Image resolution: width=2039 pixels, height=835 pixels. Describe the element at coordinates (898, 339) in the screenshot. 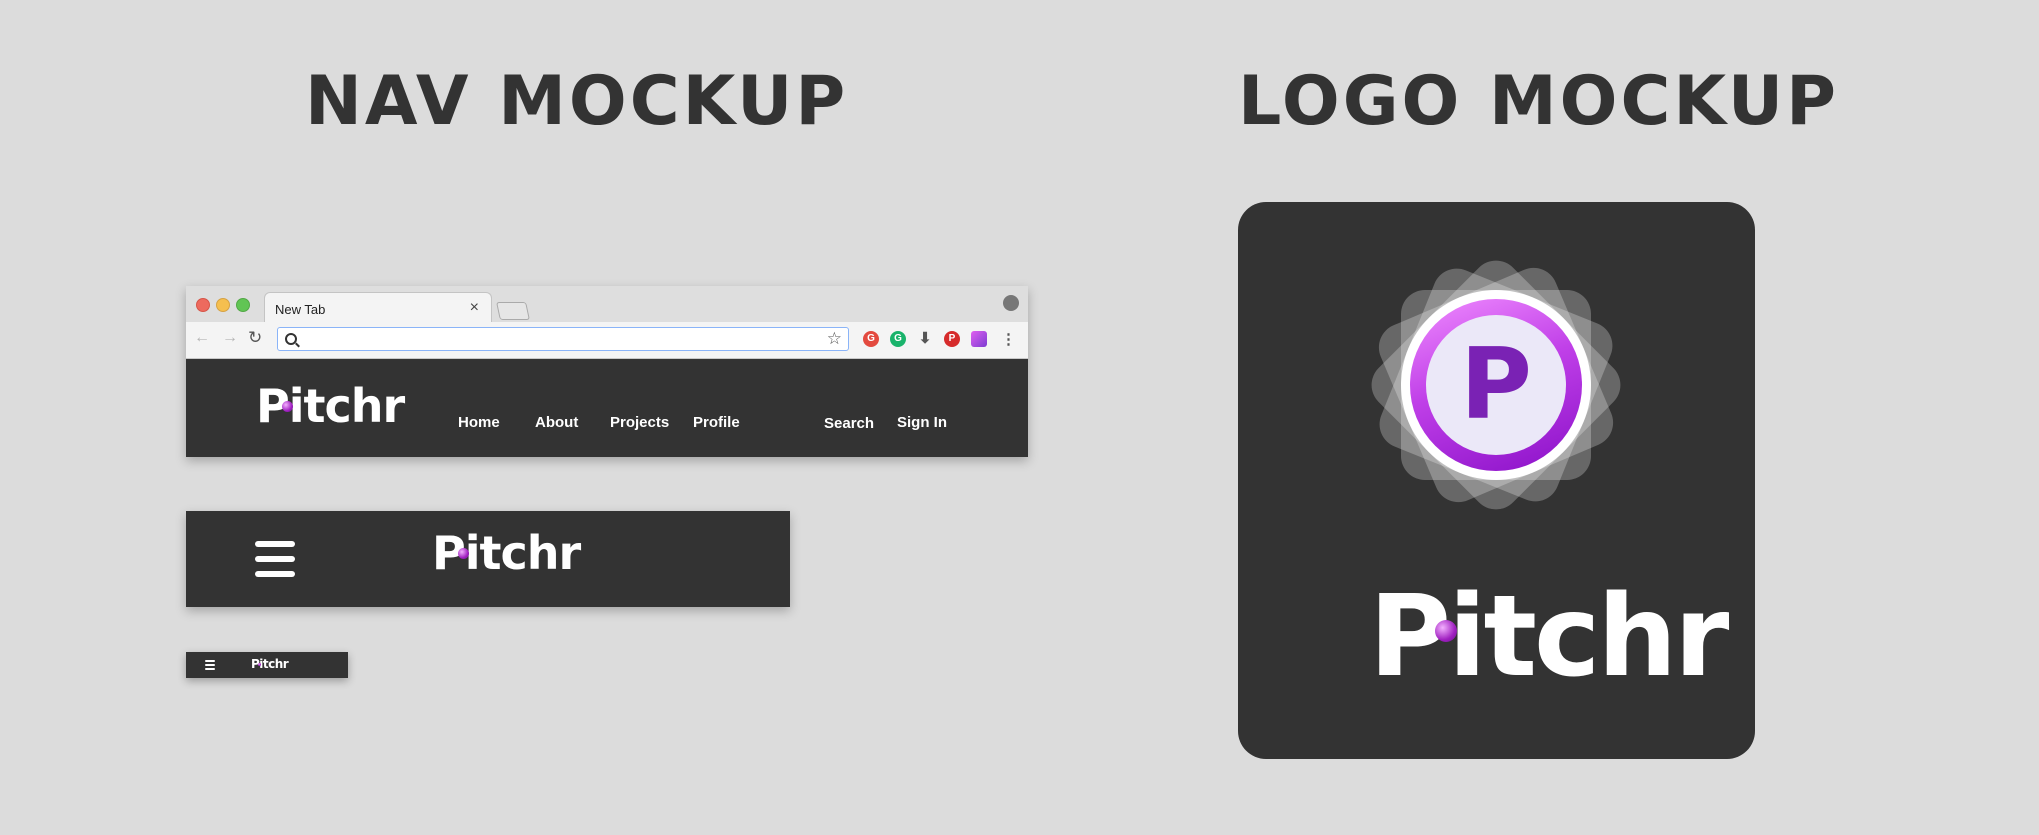

I see `grammarly-extension-icon: G` at that location.